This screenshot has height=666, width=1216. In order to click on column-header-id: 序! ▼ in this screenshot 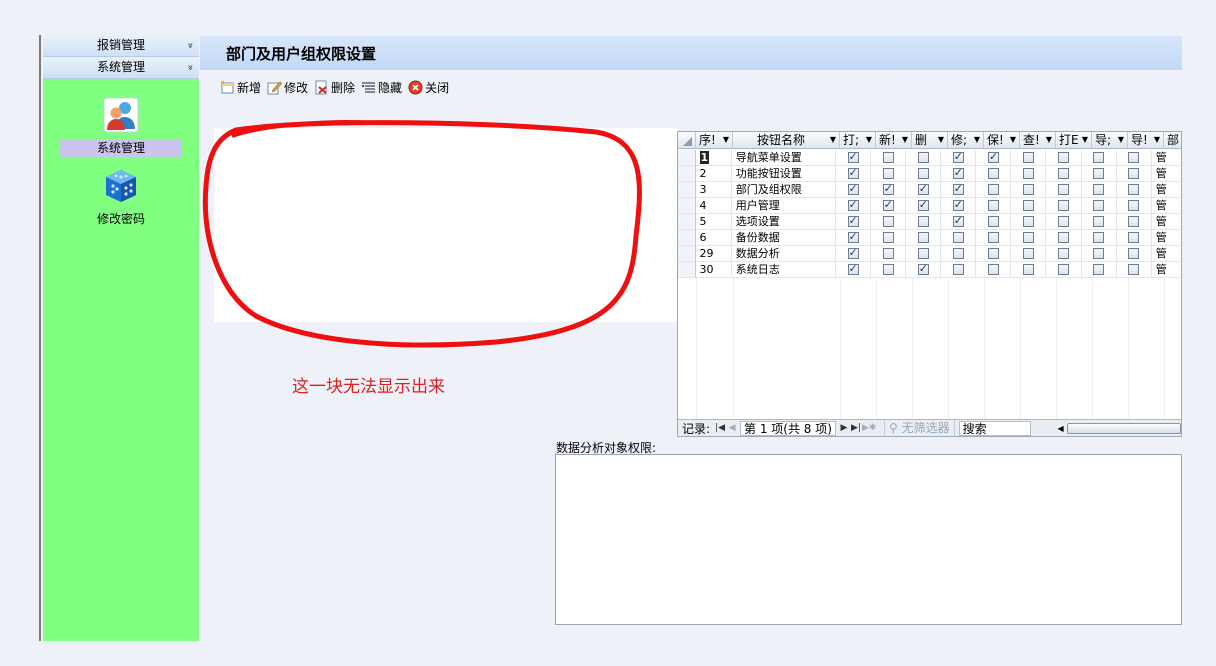, I will do `click(714, 140)`.